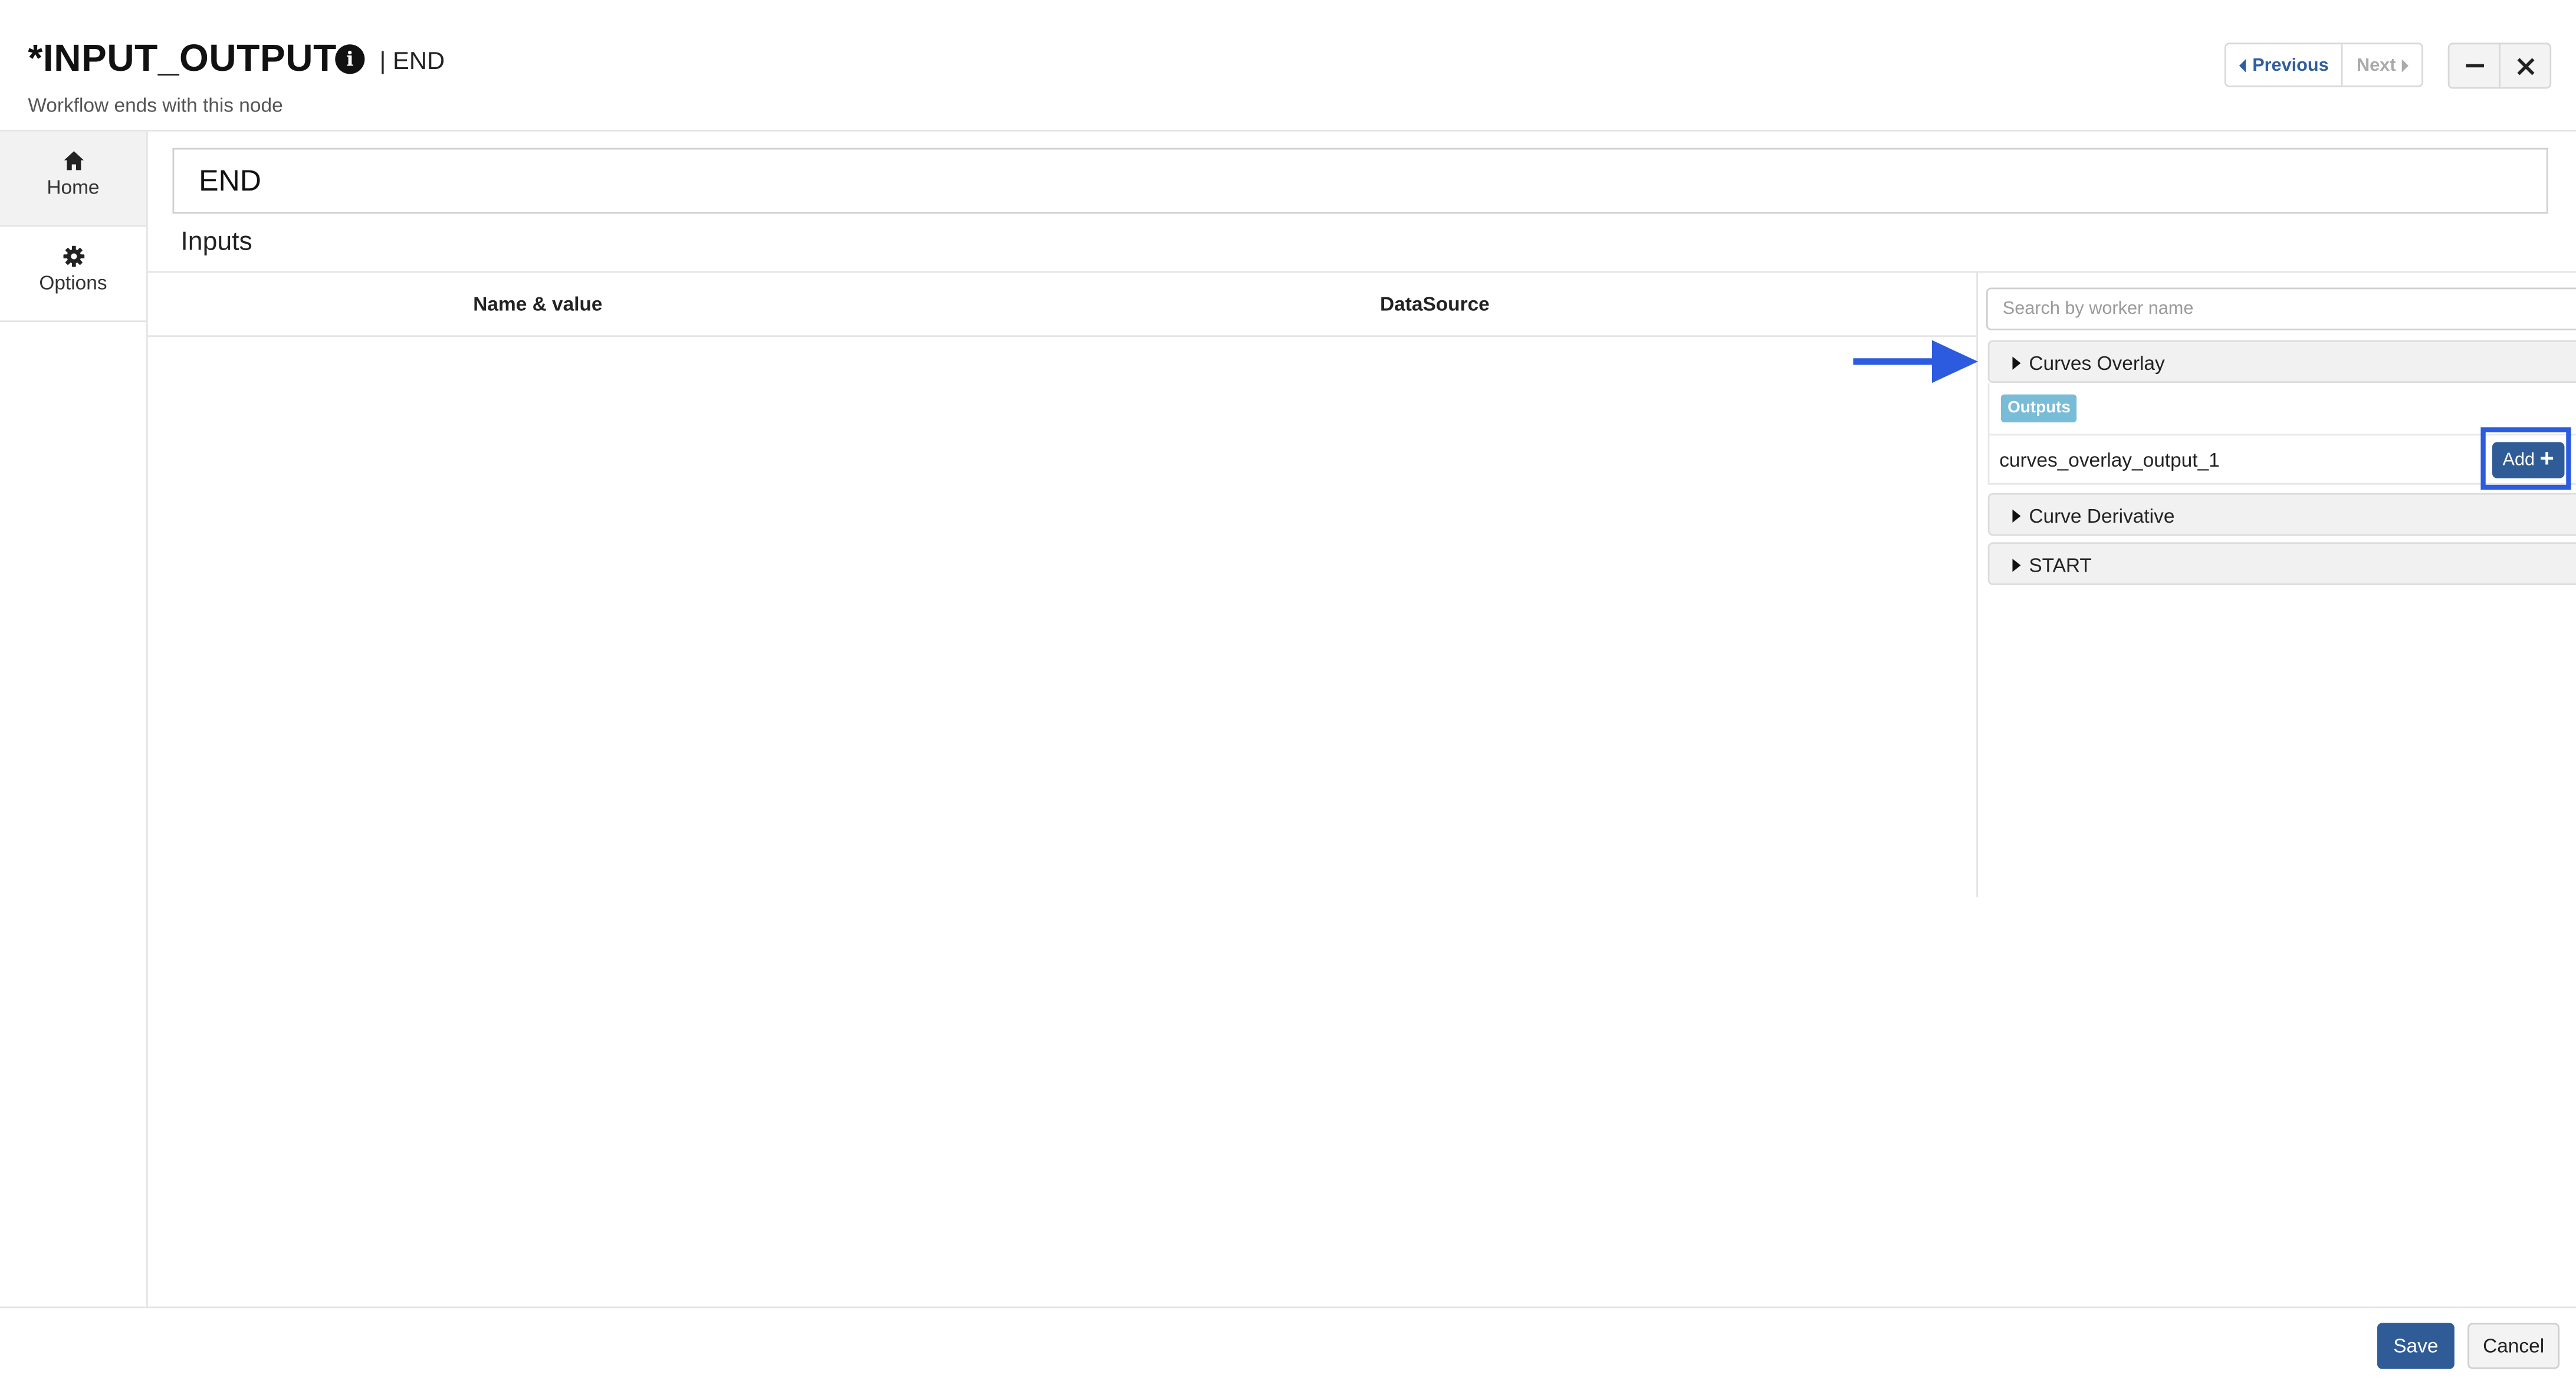 This screenshot has width=2576, height=1384. I want to click on info-circle-icon: i, so click(350, 59).